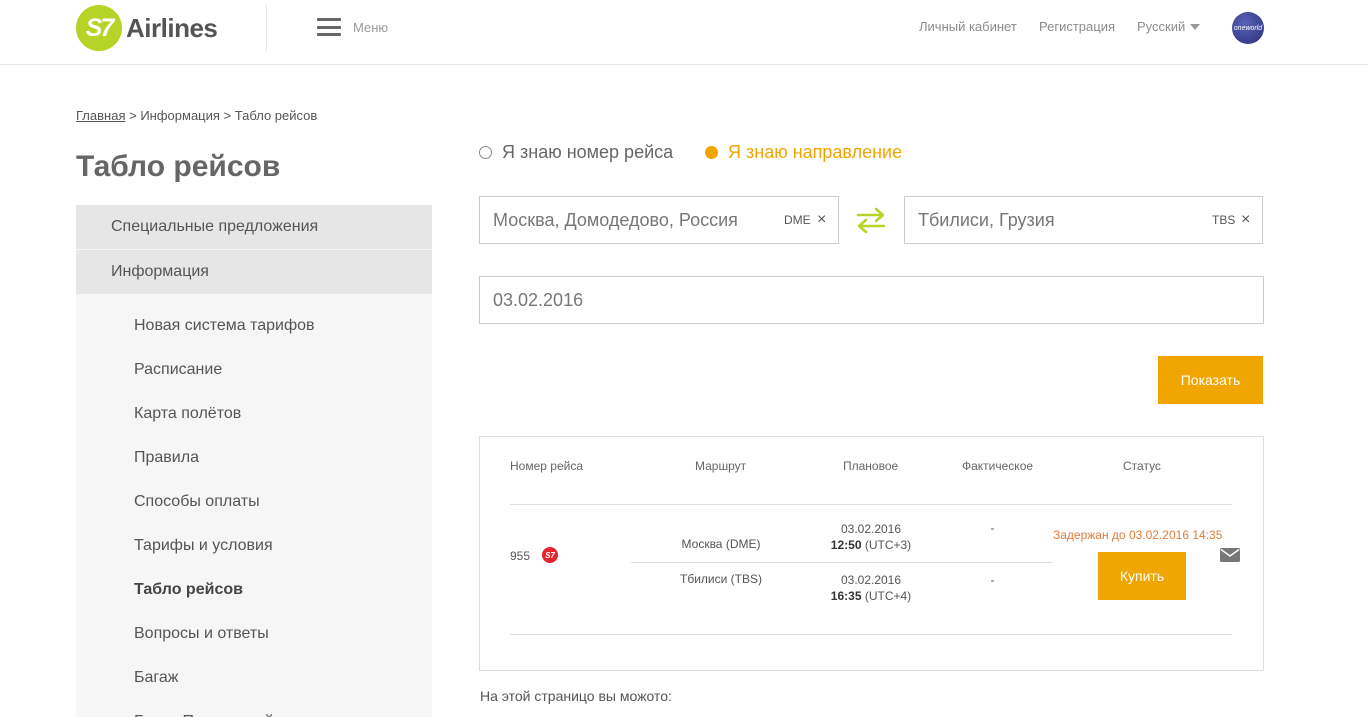  Describe the element at coordinates (254, 414) in the screenshot. I see `sidebar-item-flight-map: Карта полётов` at that location.